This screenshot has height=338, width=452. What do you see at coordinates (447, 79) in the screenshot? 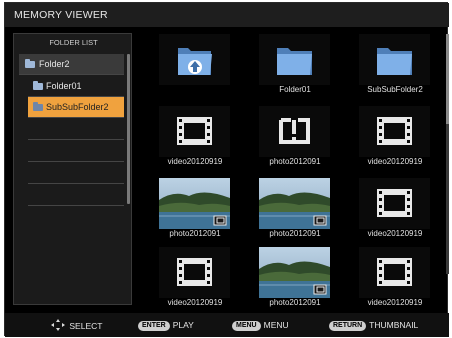
I see `grid-scrollbar-thumb` at bounding box center [447, 79].